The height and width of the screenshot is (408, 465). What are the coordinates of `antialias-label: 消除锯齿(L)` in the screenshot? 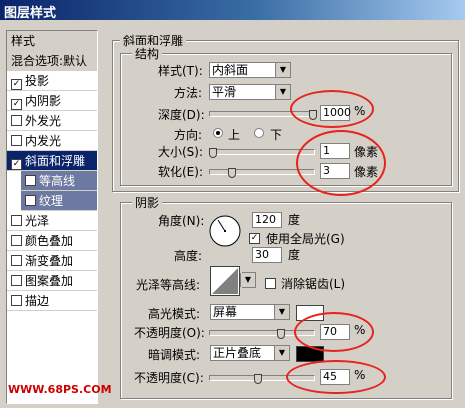 It's located at (313, 284).